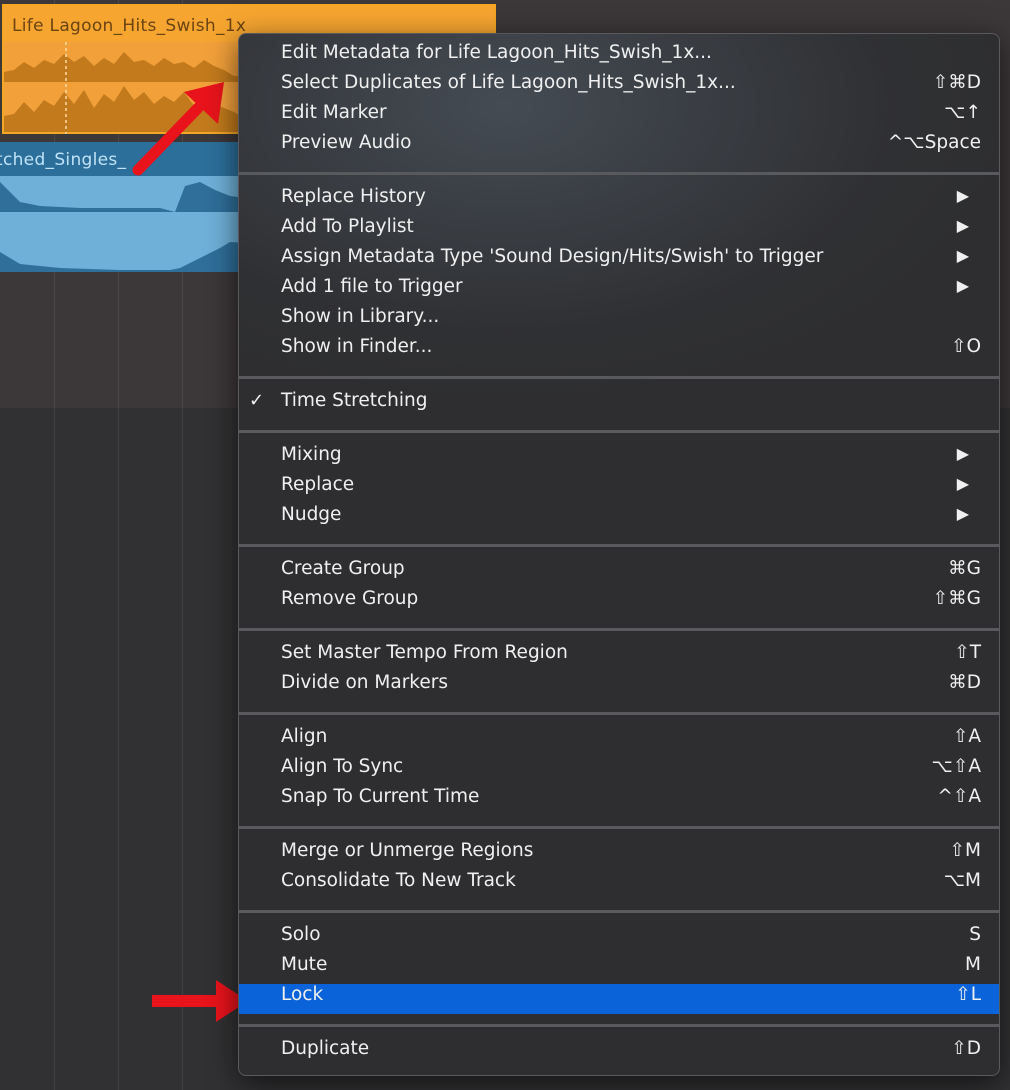 This screenshot has height=1090, width=1010. I want to click on menu-item-replace-history: Replace History ▶, so click(619, 201).